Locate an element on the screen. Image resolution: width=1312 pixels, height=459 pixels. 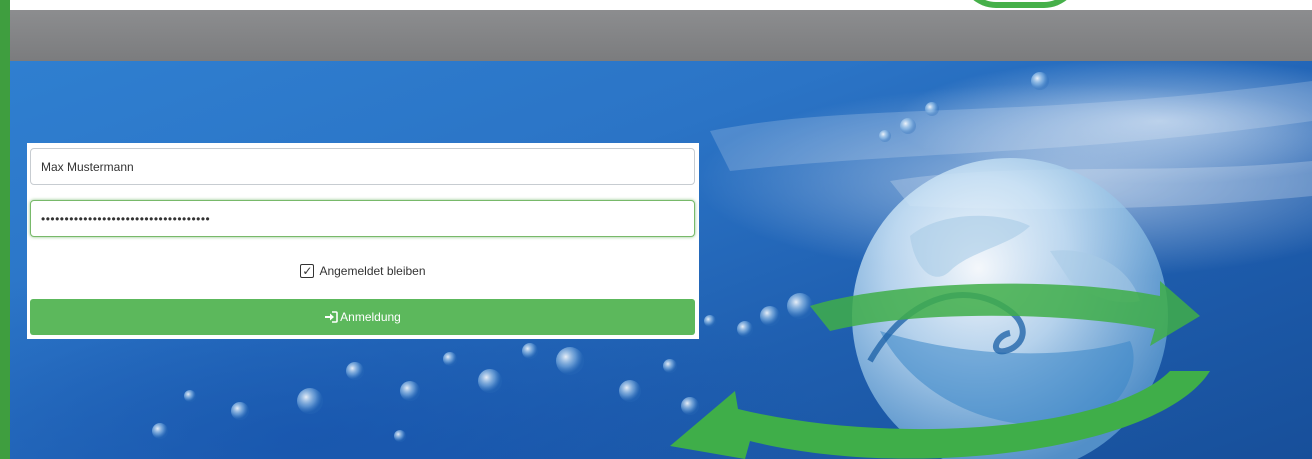
left-accent-strip is located at coordinates (5, 229).